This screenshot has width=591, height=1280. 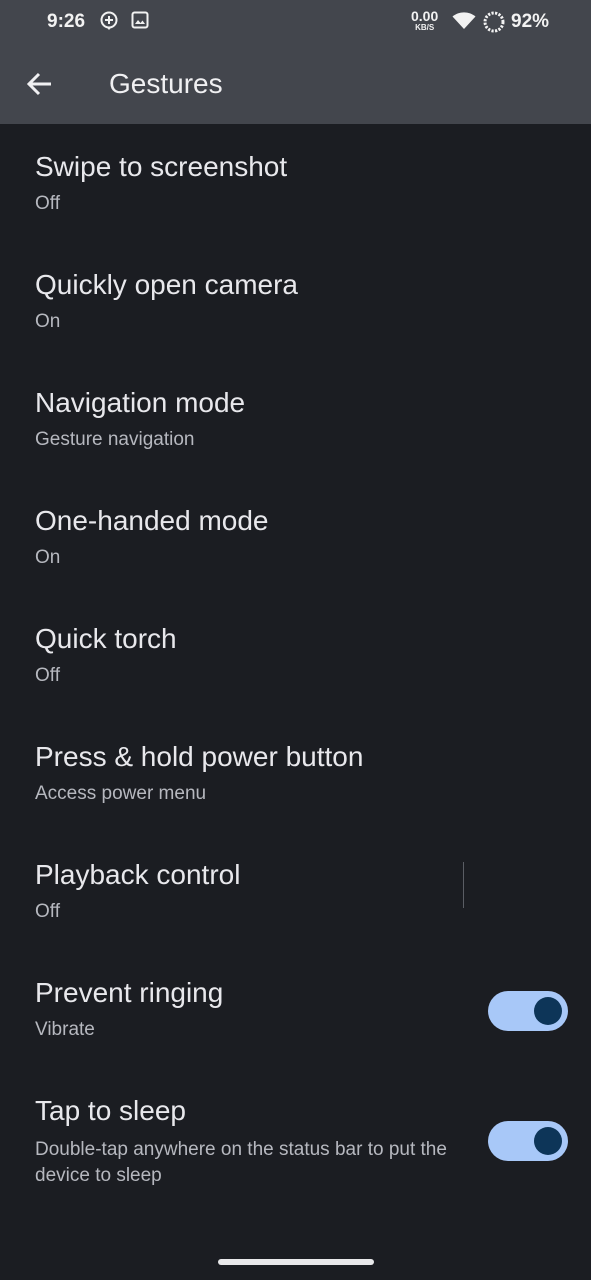 I want to click on setting-title: Navigation mode, so click(x=140, y=402).